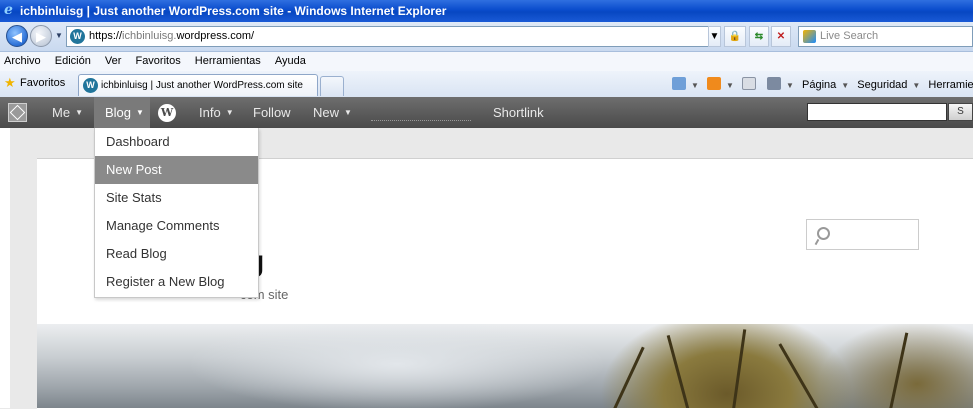  I want to click on ie-logo-icon: e, so click(8, 10).